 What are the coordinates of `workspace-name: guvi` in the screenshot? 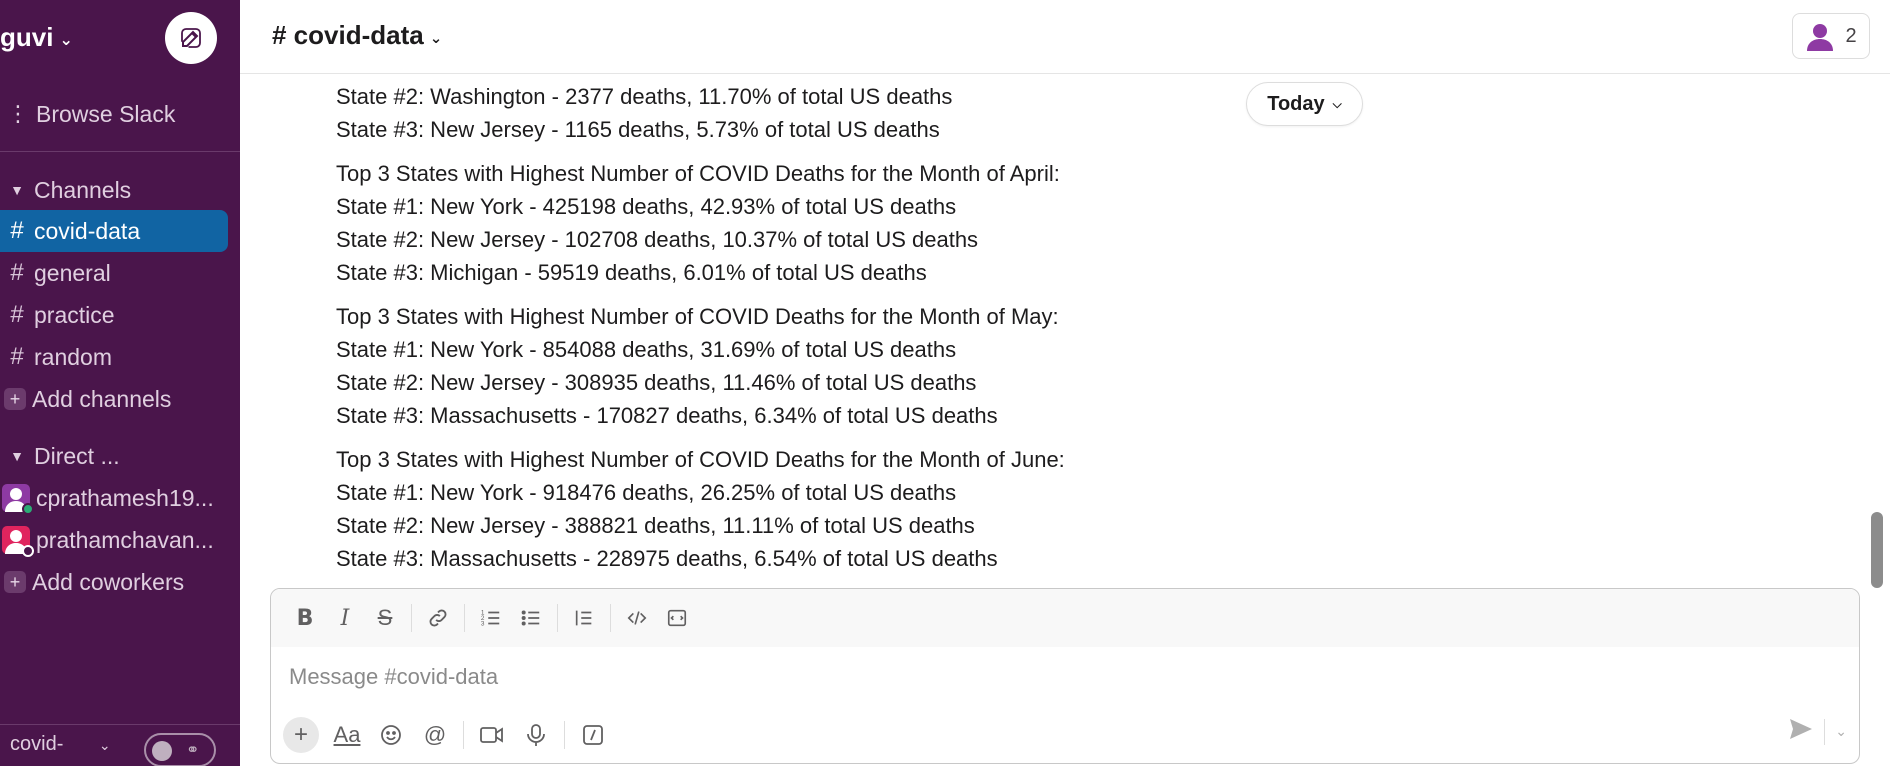 It's located at (27, 37).